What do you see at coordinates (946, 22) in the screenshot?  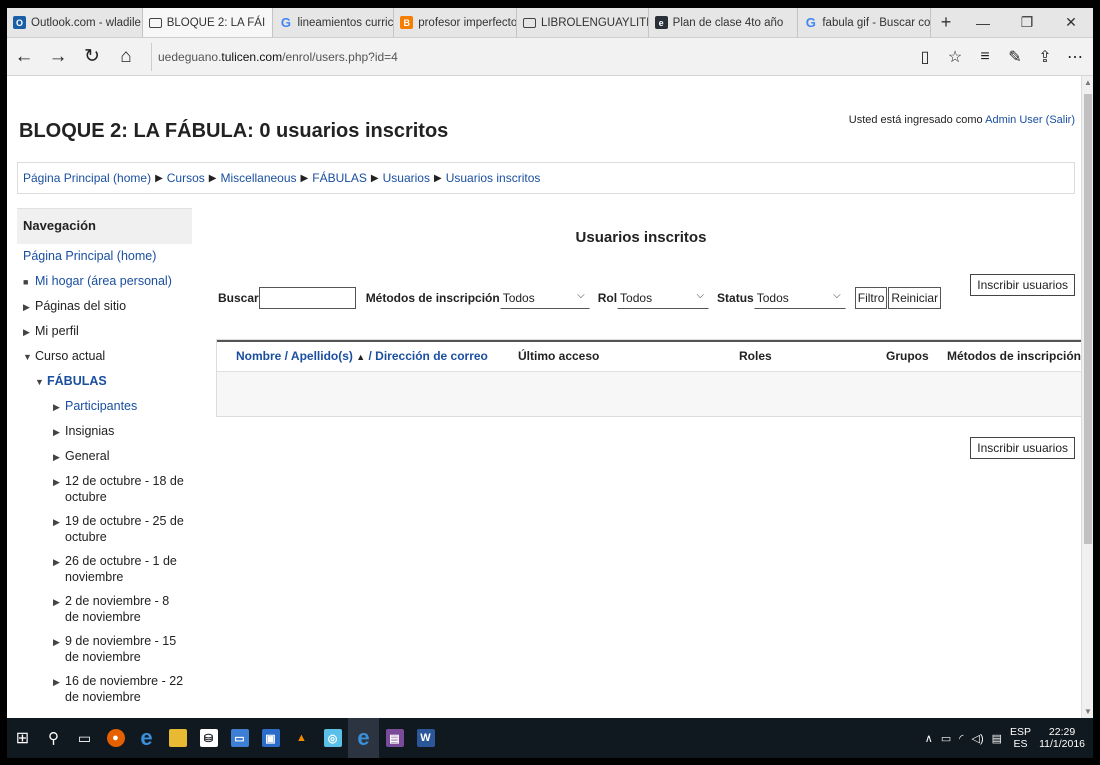 I see `new-tab-button: +` at bounding box center [946, 22].